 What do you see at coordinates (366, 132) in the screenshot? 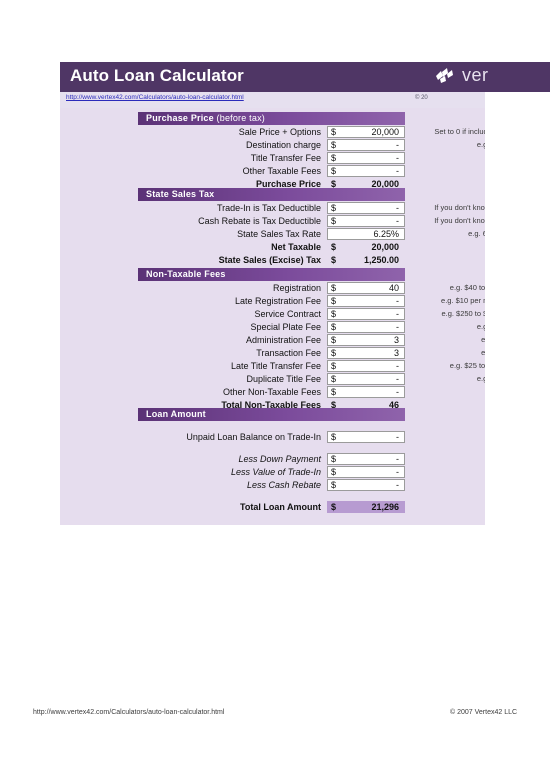
I see `input-cell: $20,000` at bounding box center [366, 132].